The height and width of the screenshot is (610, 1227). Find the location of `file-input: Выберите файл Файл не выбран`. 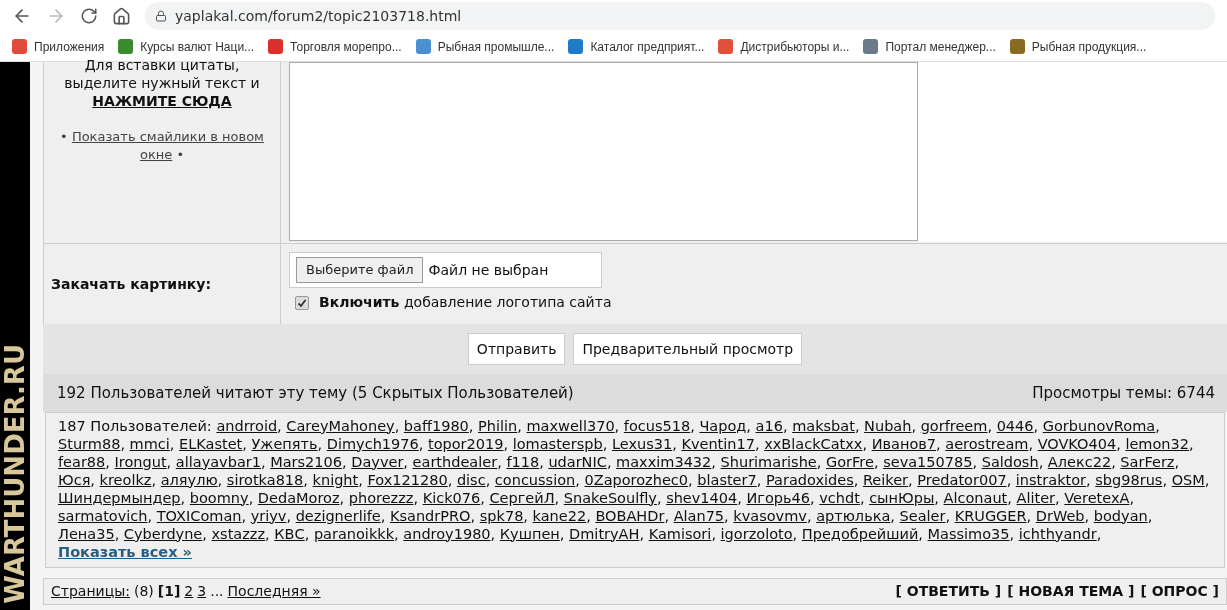

file-input: Выберите файл Файл не выбран is located at coordinates (445, 270).